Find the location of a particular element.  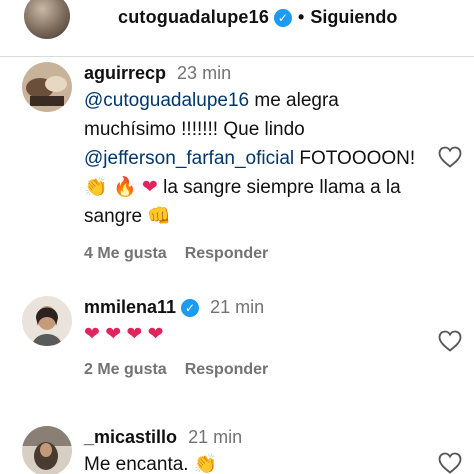

author-avatar is located at coordinates (47, 19).